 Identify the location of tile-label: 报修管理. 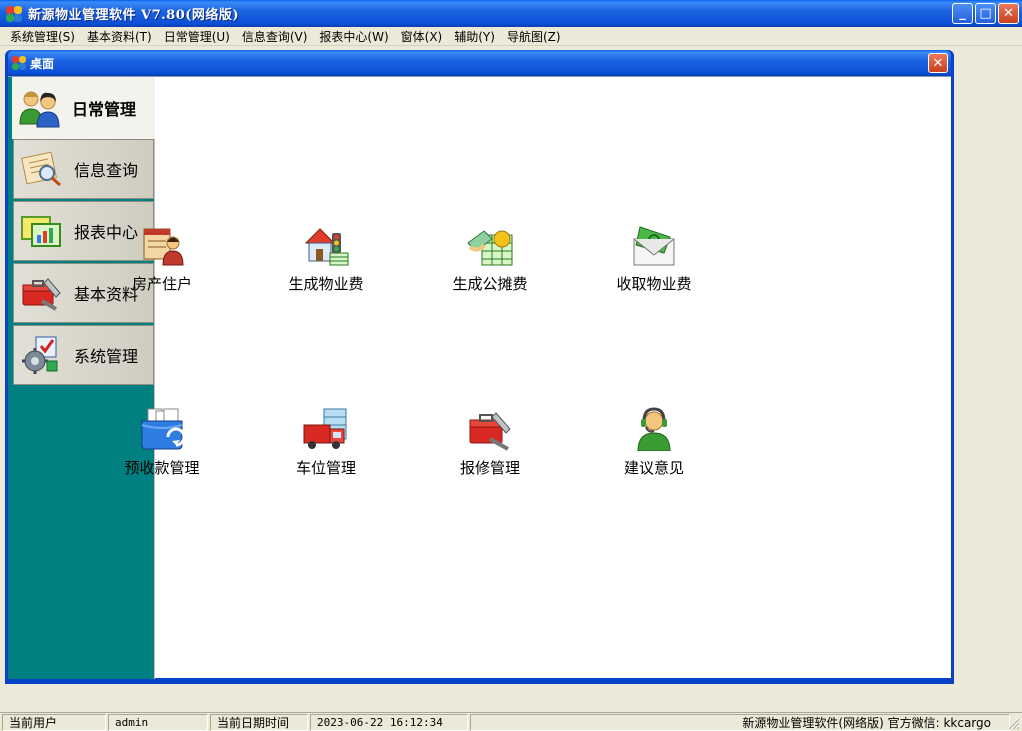
(489, 468).